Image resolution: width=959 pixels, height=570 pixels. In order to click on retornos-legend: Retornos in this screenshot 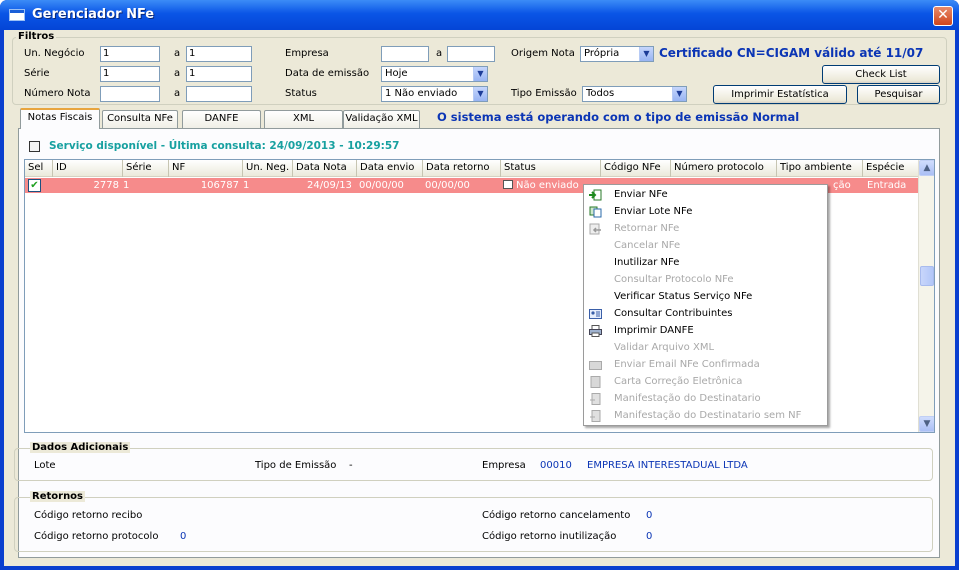, I will do `click(58, 496)`.